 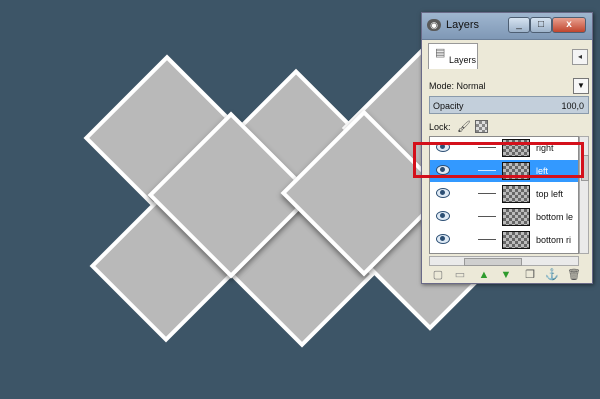 I want to click on close-button: x, so click(x=569, y=25).